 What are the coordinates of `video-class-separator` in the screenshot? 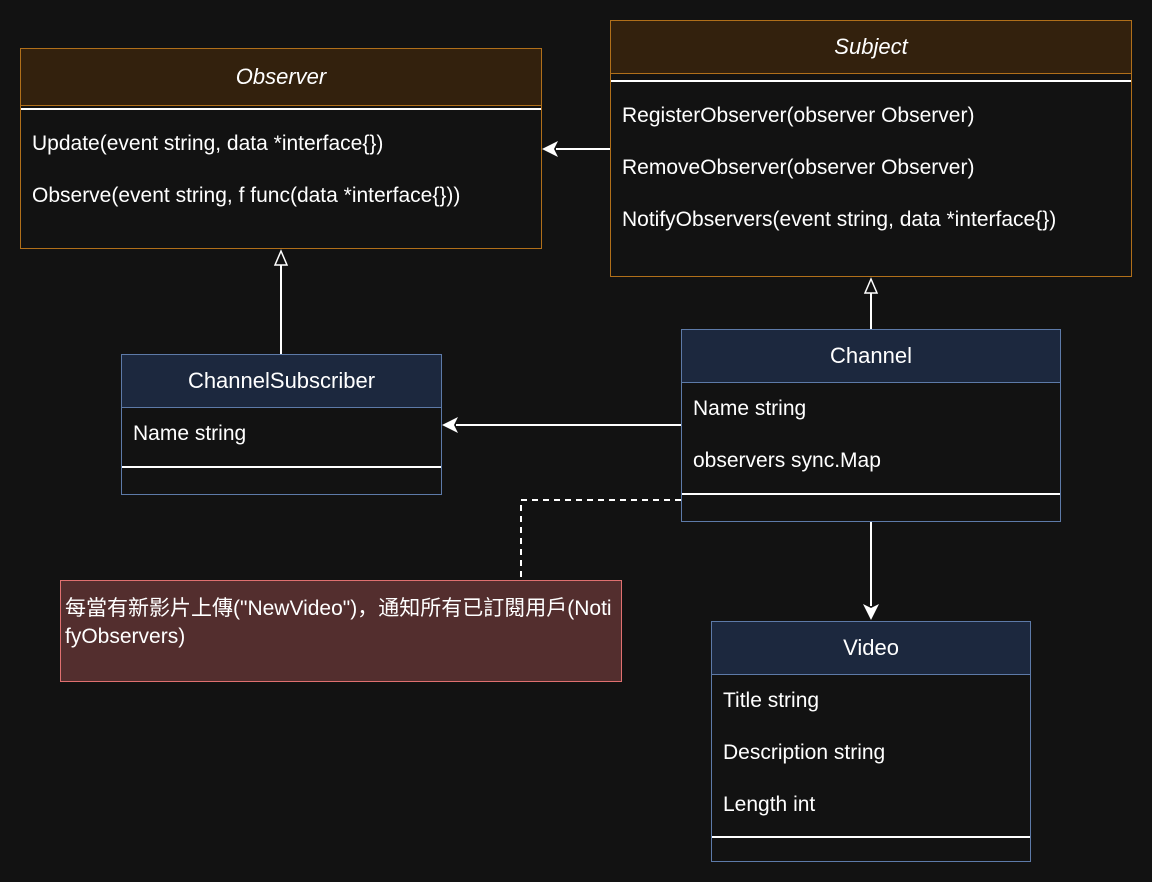 It's located at (871, 837).